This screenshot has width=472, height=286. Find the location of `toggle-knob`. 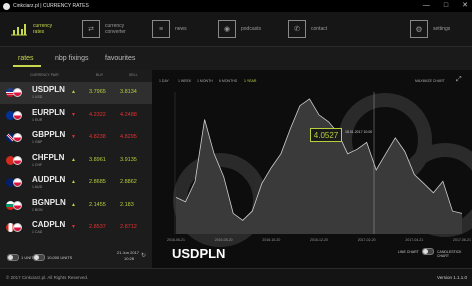

toggle-knob is located at coordinates (425, 251).